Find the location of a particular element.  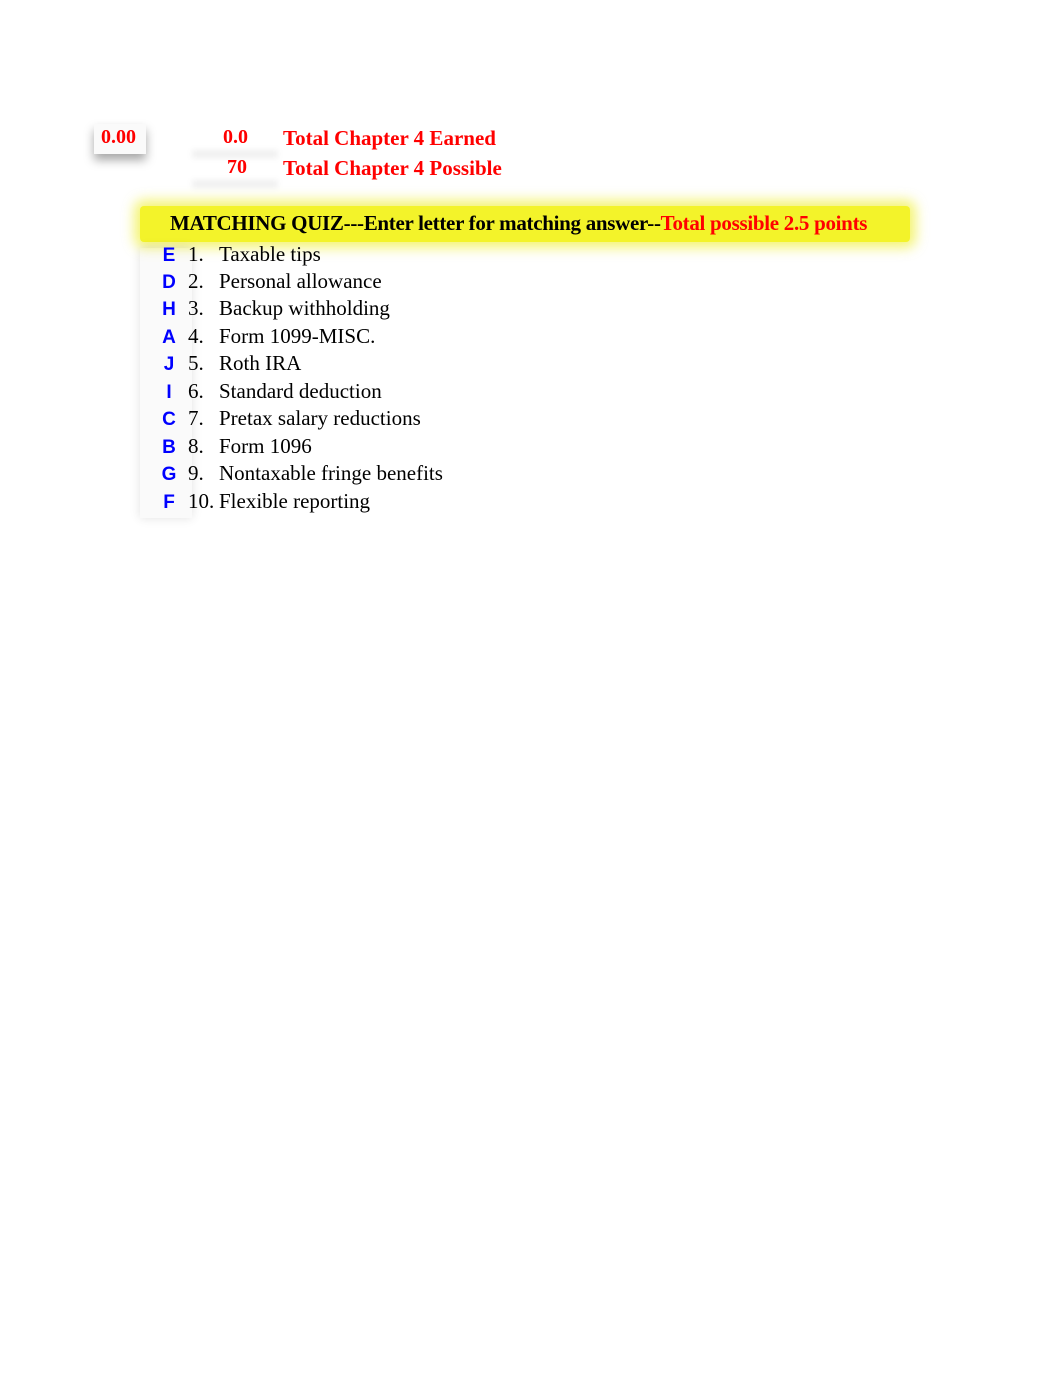

answer-cell: I is located at coordinates (169, 393).